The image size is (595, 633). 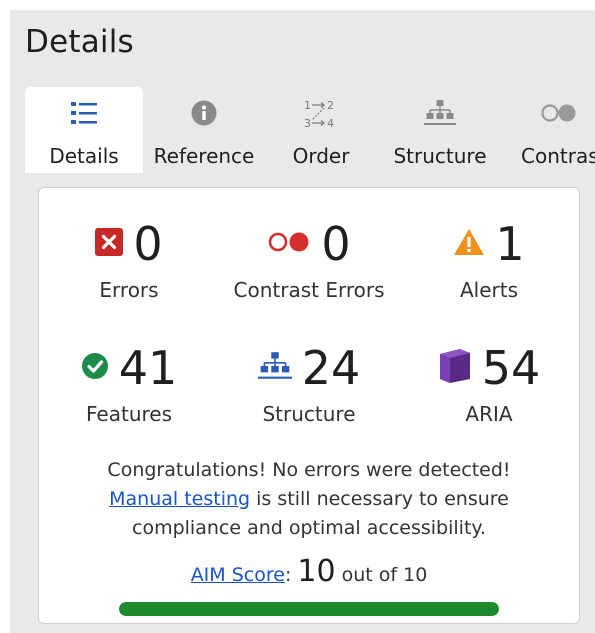 I want to click on svg-text: 3, so click(x=307, y=123).